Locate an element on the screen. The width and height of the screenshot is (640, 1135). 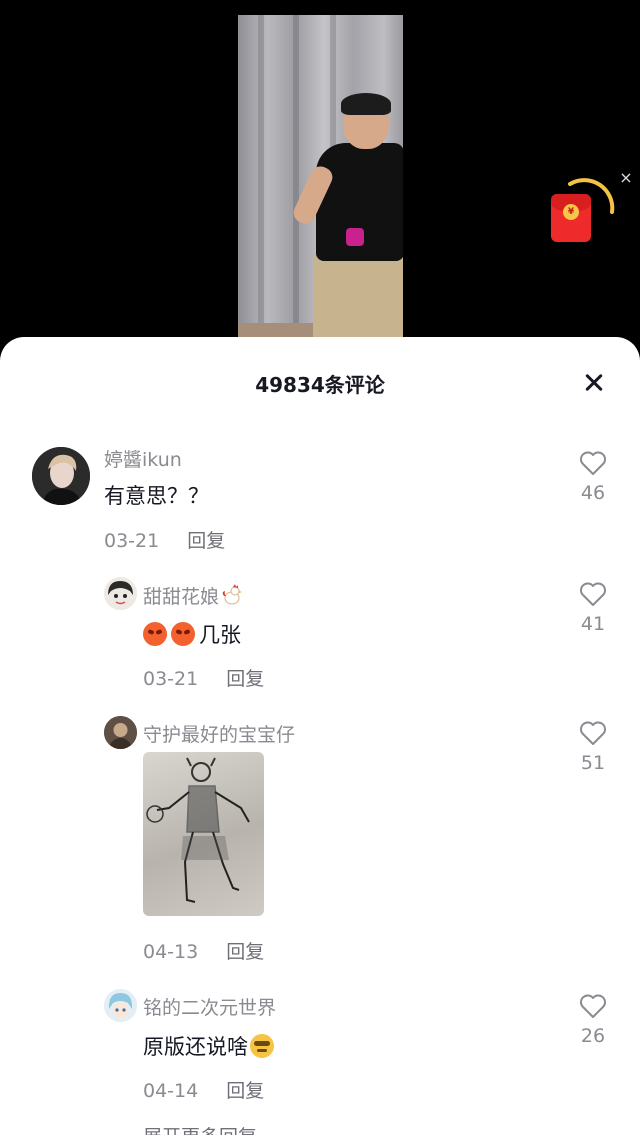
comment-text: 几张 is located at coordinates (192, 634).